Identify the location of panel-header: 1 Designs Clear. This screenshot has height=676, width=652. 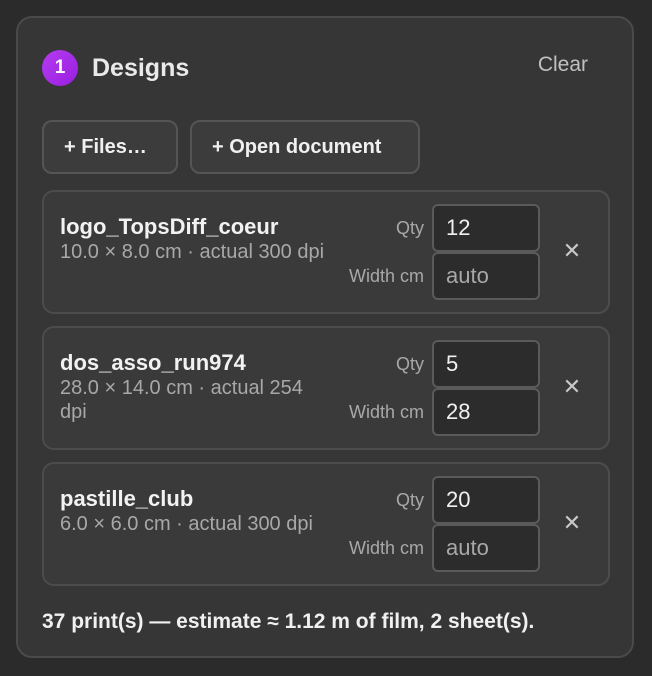
(325, 68).